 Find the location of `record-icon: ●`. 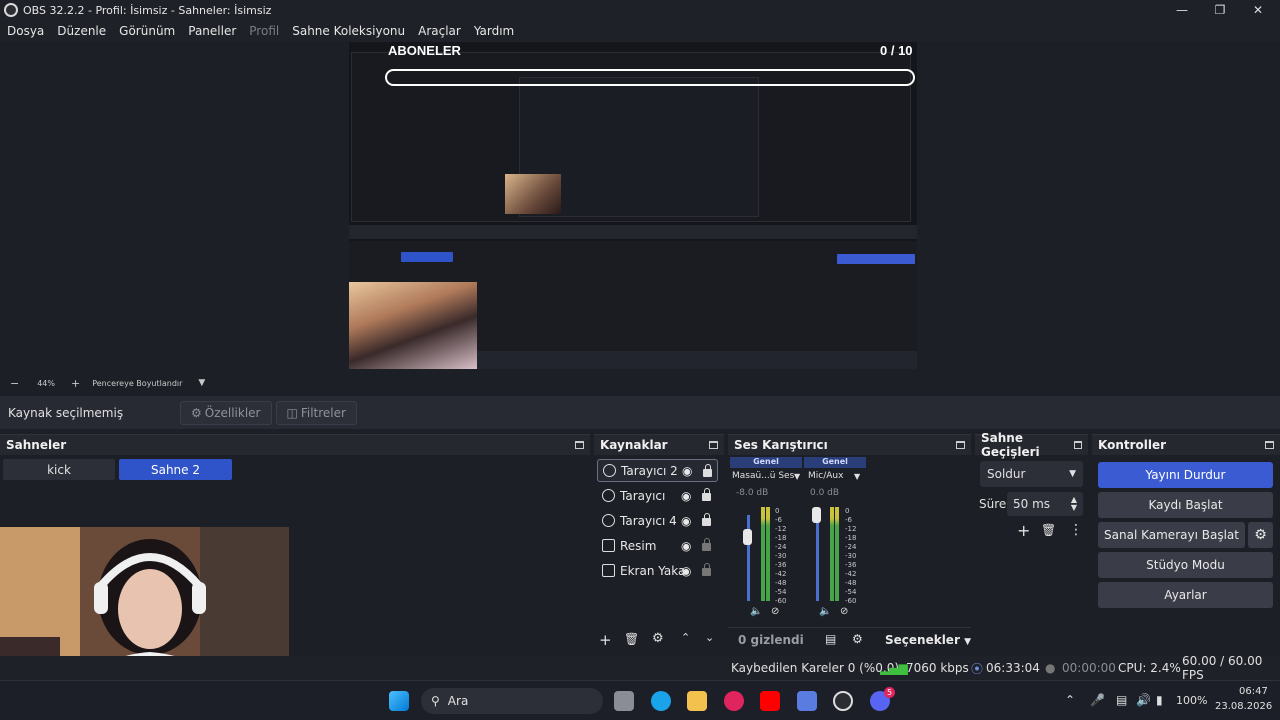

record-icon: ● is located at coordinates (1050, 668).